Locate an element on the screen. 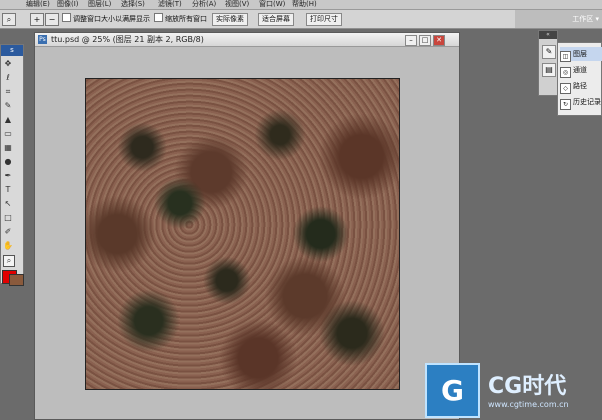 Image resolution: width=602 pixels, height=420 pixels. menu-layer: 图层(L) is located at coordinates (99, 4).